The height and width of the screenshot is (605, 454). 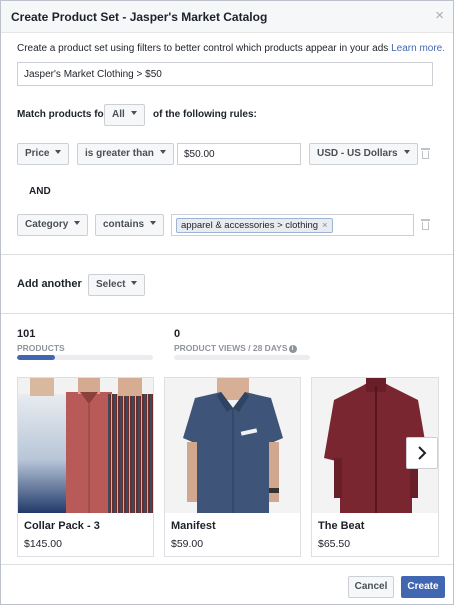 I want to click on rule-2-field-dropdown: Category, so click(x=53, y=225).